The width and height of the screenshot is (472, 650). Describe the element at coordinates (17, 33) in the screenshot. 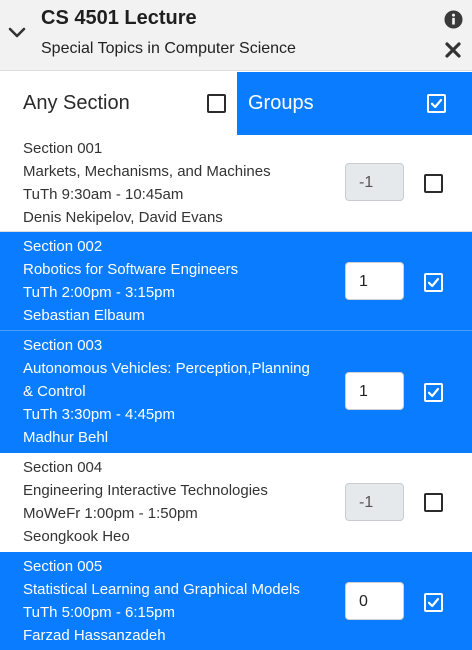

I see `chevron-down-icon` at that location.